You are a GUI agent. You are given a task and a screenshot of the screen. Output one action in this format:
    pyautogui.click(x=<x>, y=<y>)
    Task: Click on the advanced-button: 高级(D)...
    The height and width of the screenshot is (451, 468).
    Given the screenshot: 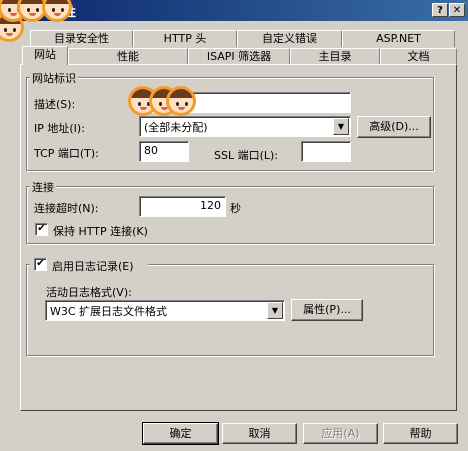 What is the action you would take?
    pyautogui.click(x=394, y=127)
    